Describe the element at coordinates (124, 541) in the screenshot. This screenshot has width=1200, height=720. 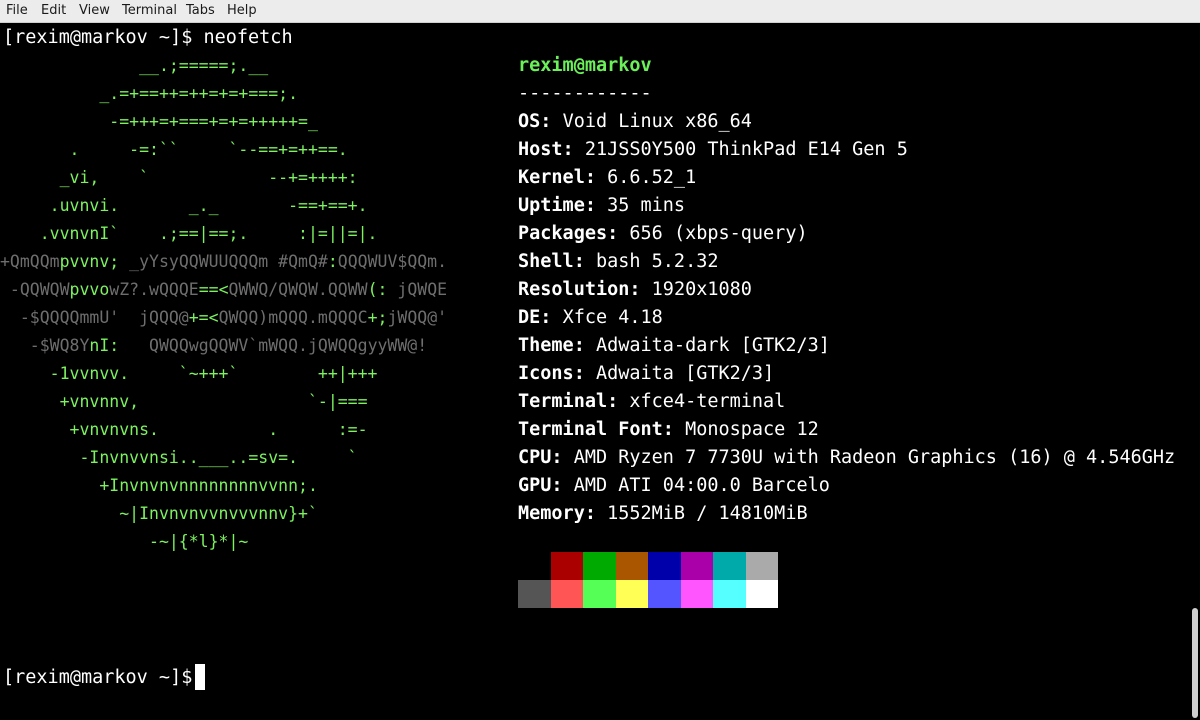
I see `logo-line: -~|{*l}*|~` at that location.